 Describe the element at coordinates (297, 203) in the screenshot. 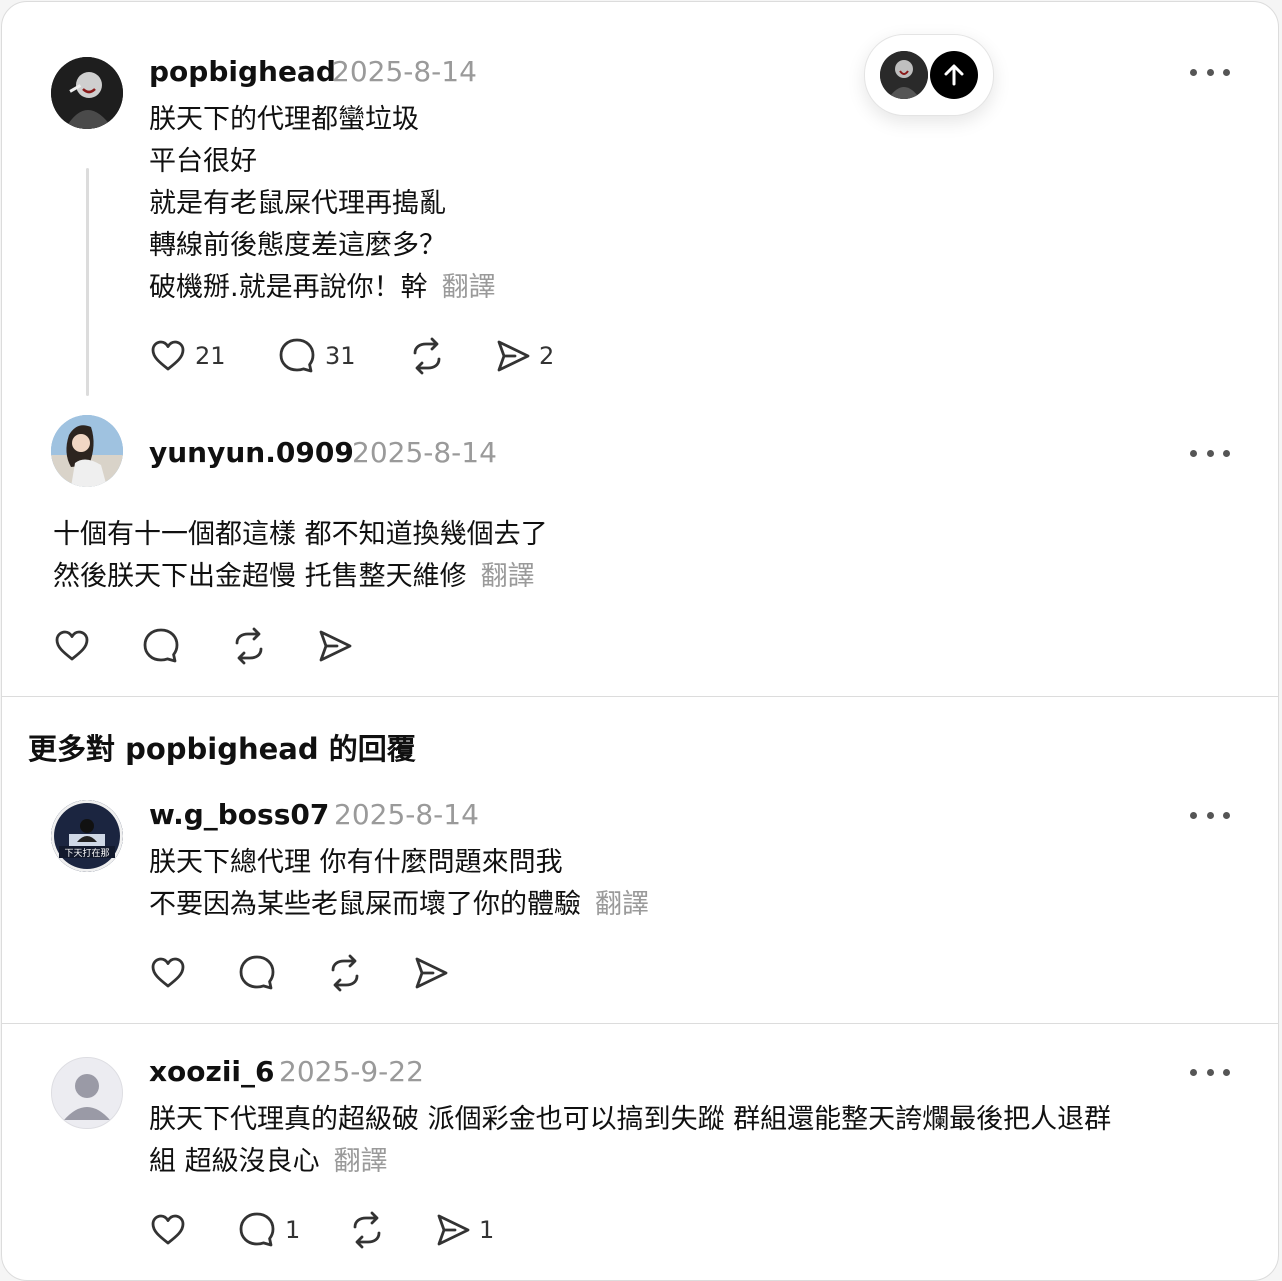

I see `post-line: 就是有老鼠屎代理再搗亂` at that location.